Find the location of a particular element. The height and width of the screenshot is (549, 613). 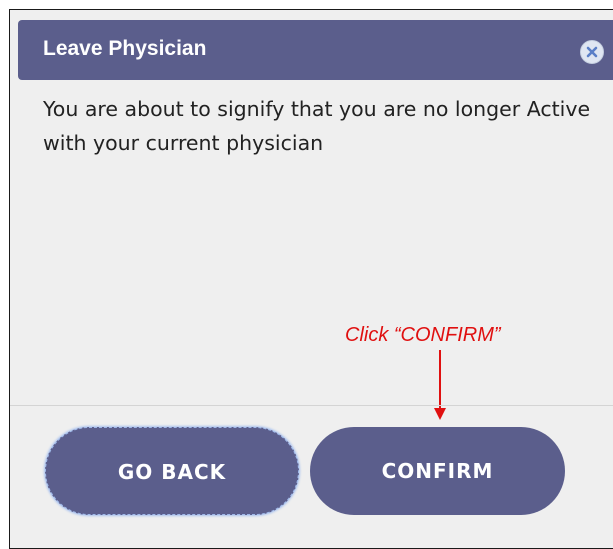

dialog-title-bar: Leave Physician is located at coordinates (315, 50).